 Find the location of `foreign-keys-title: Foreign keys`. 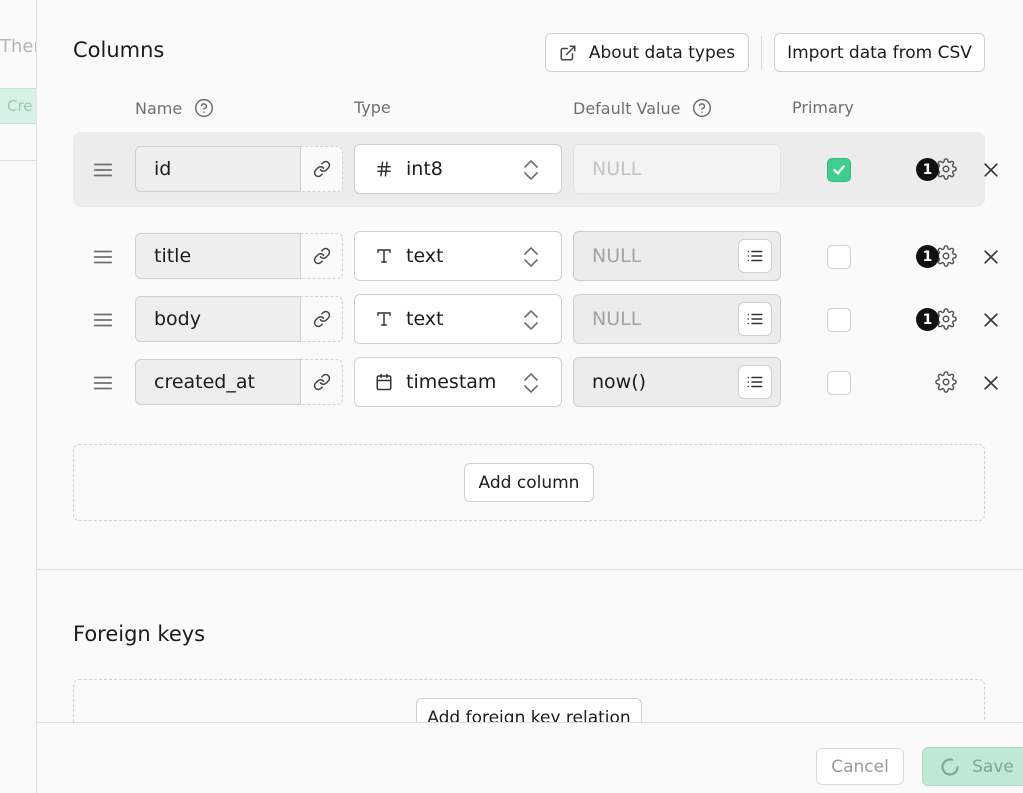

foreign-keys-title: Foreign keys is located at coordinates (139, 634).